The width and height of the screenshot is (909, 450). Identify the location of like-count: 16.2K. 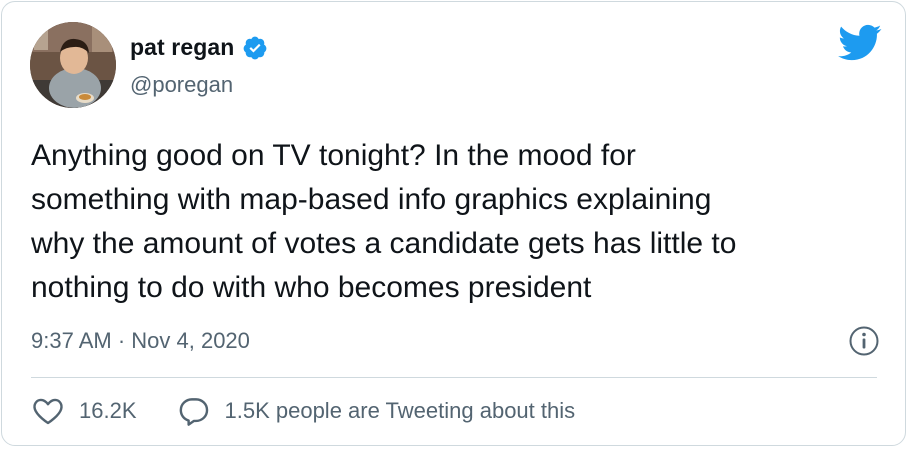
(108, 410).